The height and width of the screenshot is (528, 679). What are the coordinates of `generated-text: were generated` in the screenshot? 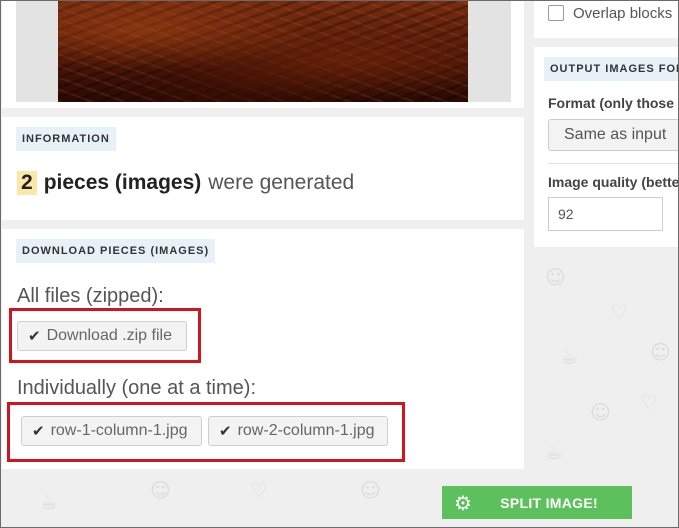 It's located at (281, 182).